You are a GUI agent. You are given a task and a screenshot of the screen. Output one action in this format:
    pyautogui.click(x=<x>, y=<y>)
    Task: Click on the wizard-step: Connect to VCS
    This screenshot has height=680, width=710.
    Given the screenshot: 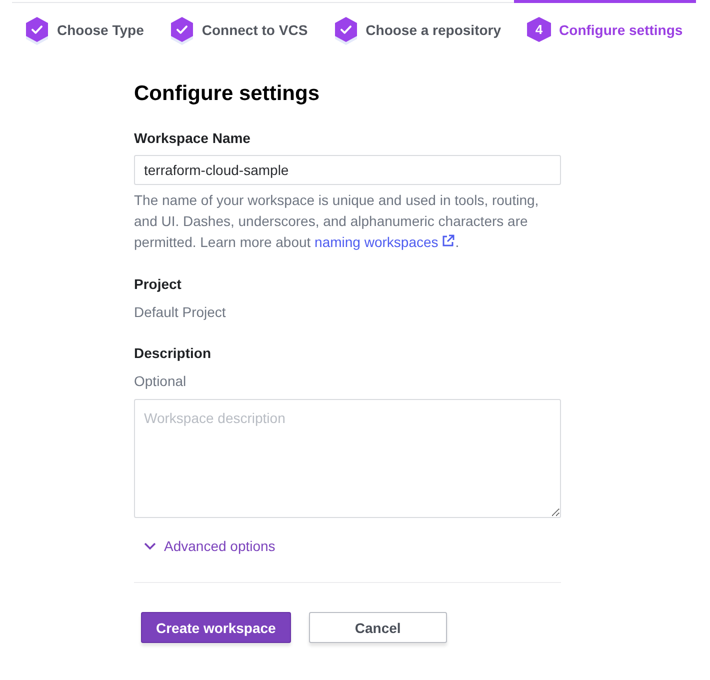 What is the action you would take?
    pyautogui.click(x=238, y=27)
    